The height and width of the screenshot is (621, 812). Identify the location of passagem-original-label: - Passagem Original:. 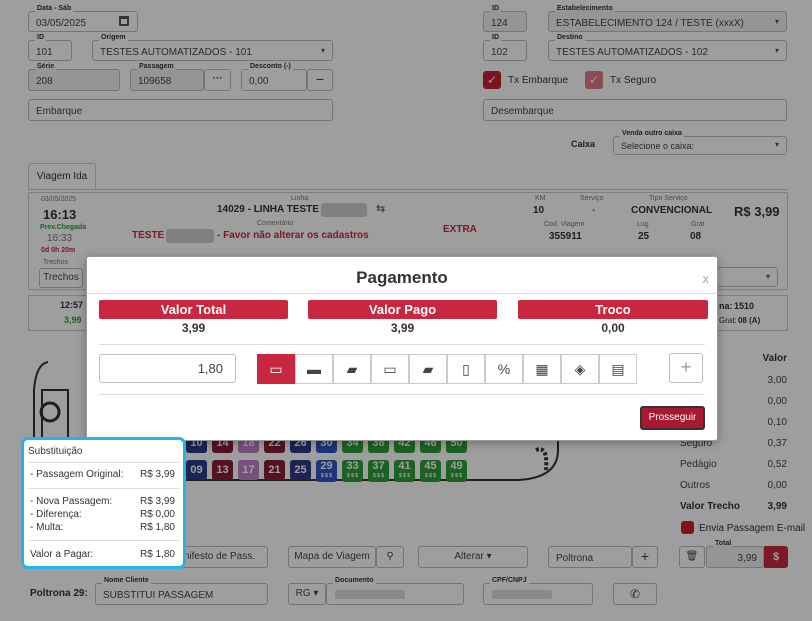
(77, 474).